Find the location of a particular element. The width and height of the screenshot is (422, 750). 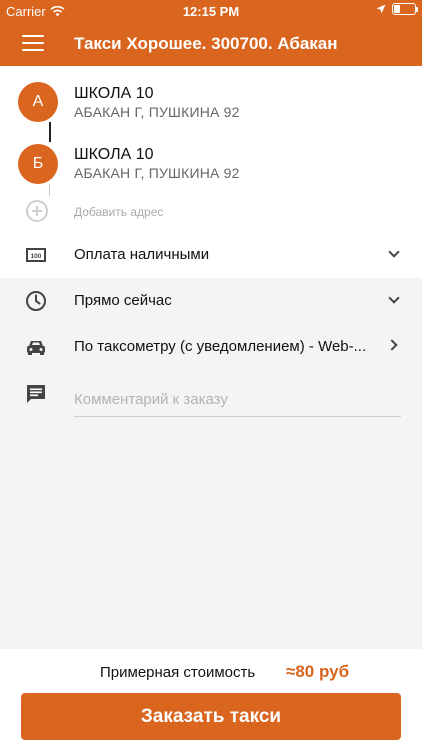

add-address-label: Добавить адрес is located at coordinates (118, 212).